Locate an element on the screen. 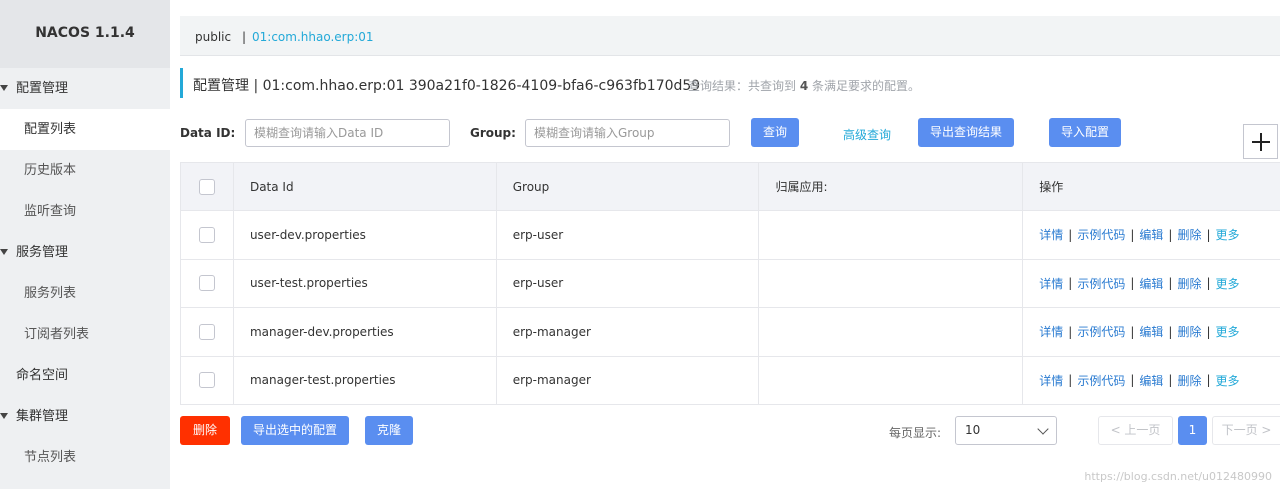 The height and width of the screenshot is (489, 1280). sidebar-item-4: 服务管理 is located at coordinates (85, 252).